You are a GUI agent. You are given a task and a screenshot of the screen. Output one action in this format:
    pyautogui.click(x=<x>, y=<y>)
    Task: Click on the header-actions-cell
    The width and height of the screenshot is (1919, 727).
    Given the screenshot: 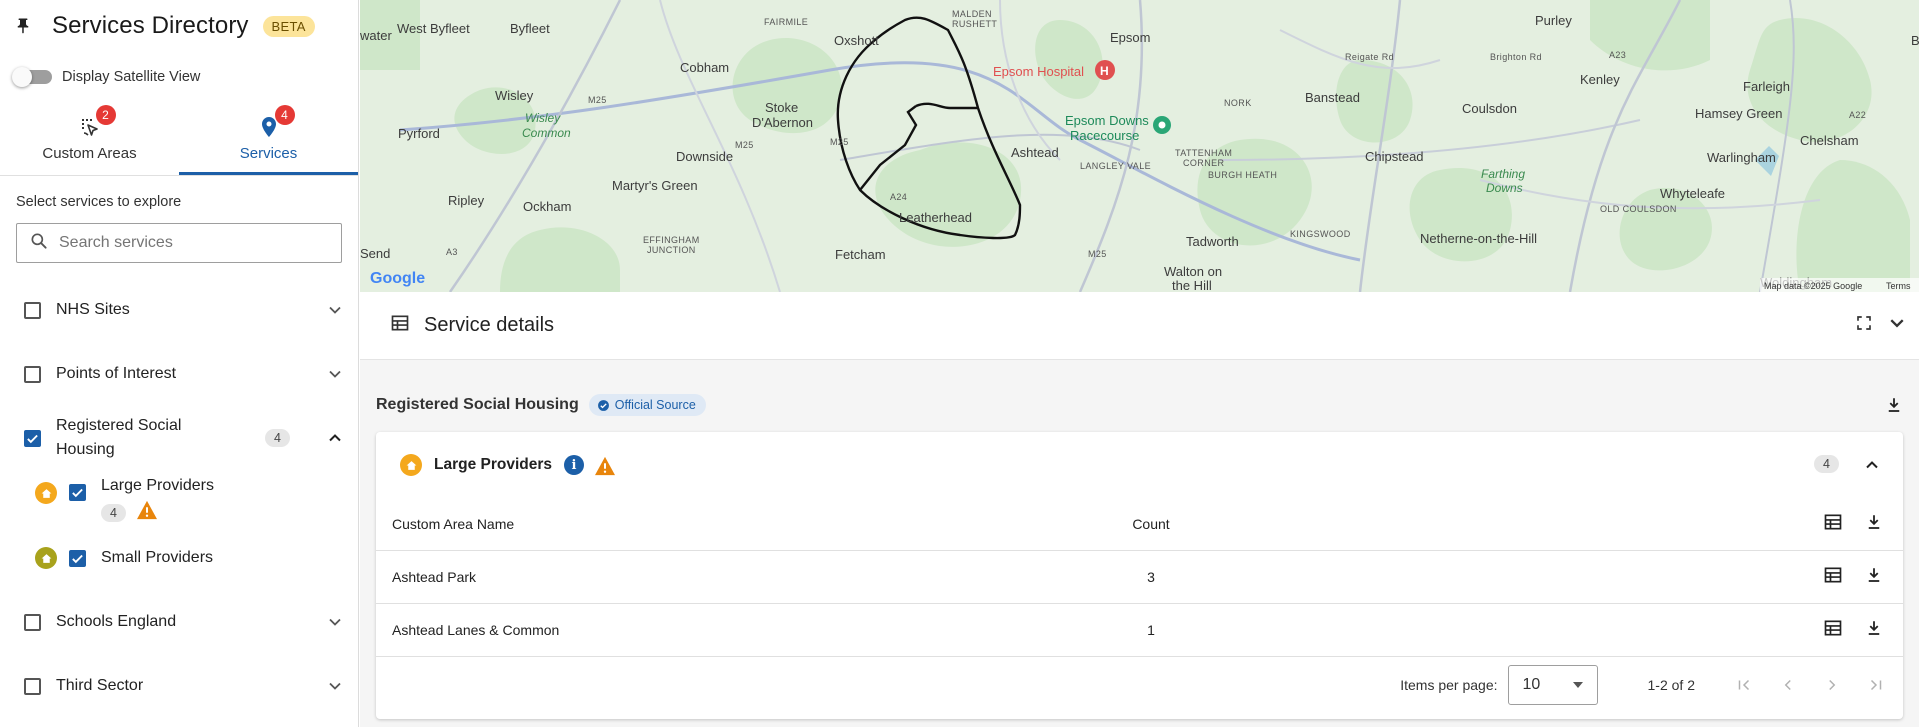 What is the action you would take?
    pyautogui.click(x=1564, y=524)
    